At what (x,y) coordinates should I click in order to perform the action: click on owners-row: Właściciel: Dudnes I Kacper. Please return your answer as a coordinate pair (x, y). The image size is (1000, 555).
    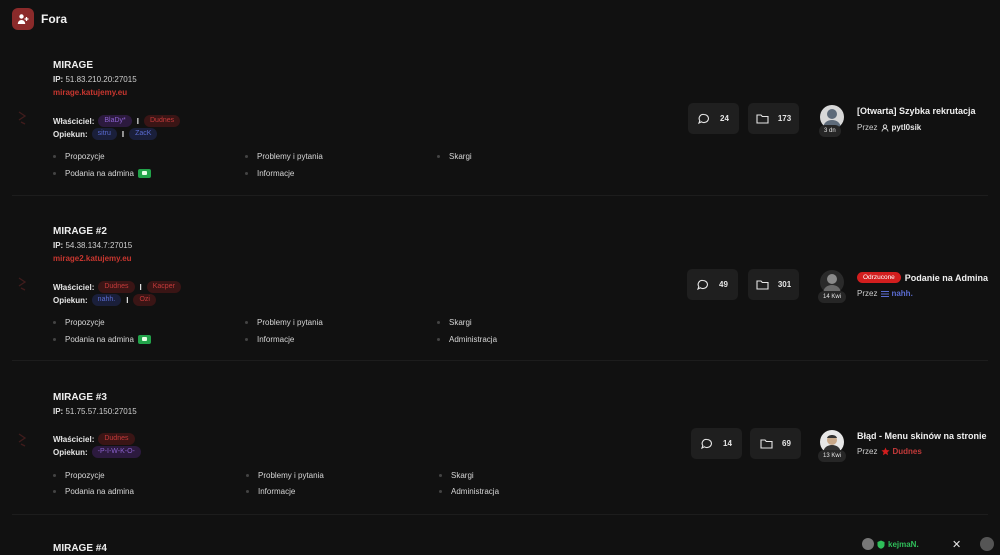
    Looking at the image, I should click on (119, 287).